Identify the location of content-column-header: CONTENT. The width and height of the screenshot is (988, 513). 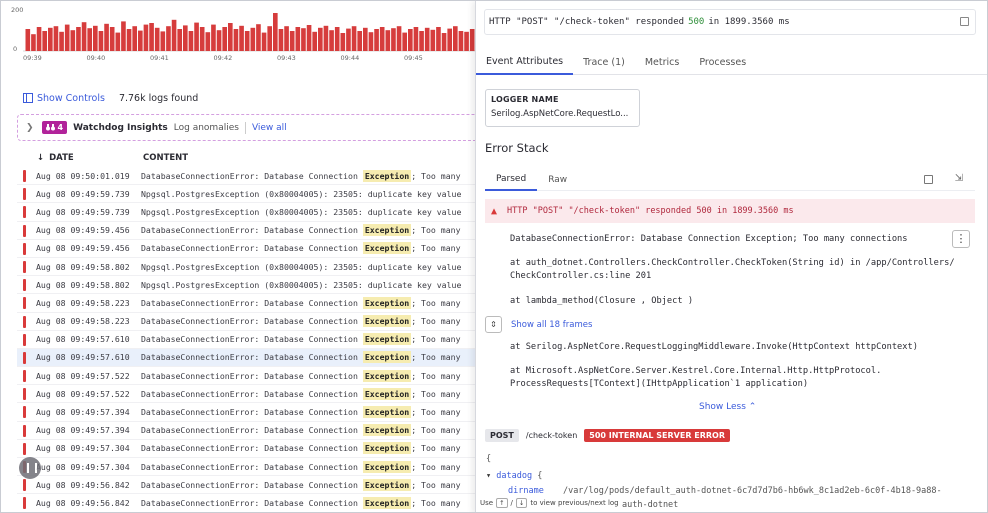
(147, 158).